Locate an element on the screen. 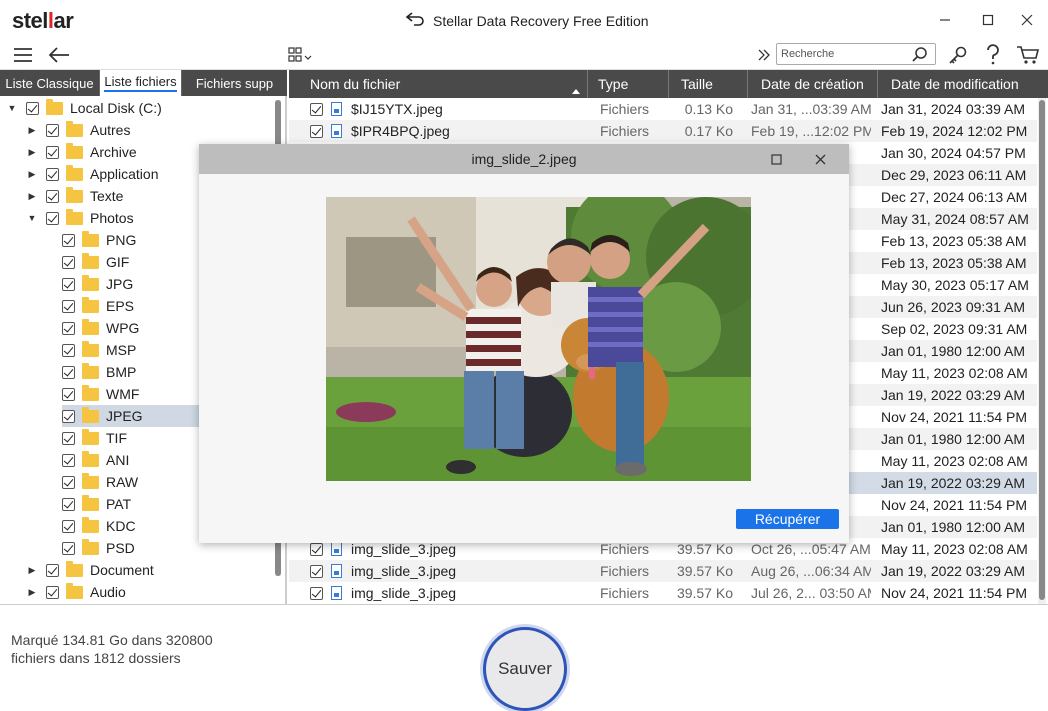 The width and height of the screenshot is (1048, 711). tree-item: JPEG is located at coordinates (130, 416).